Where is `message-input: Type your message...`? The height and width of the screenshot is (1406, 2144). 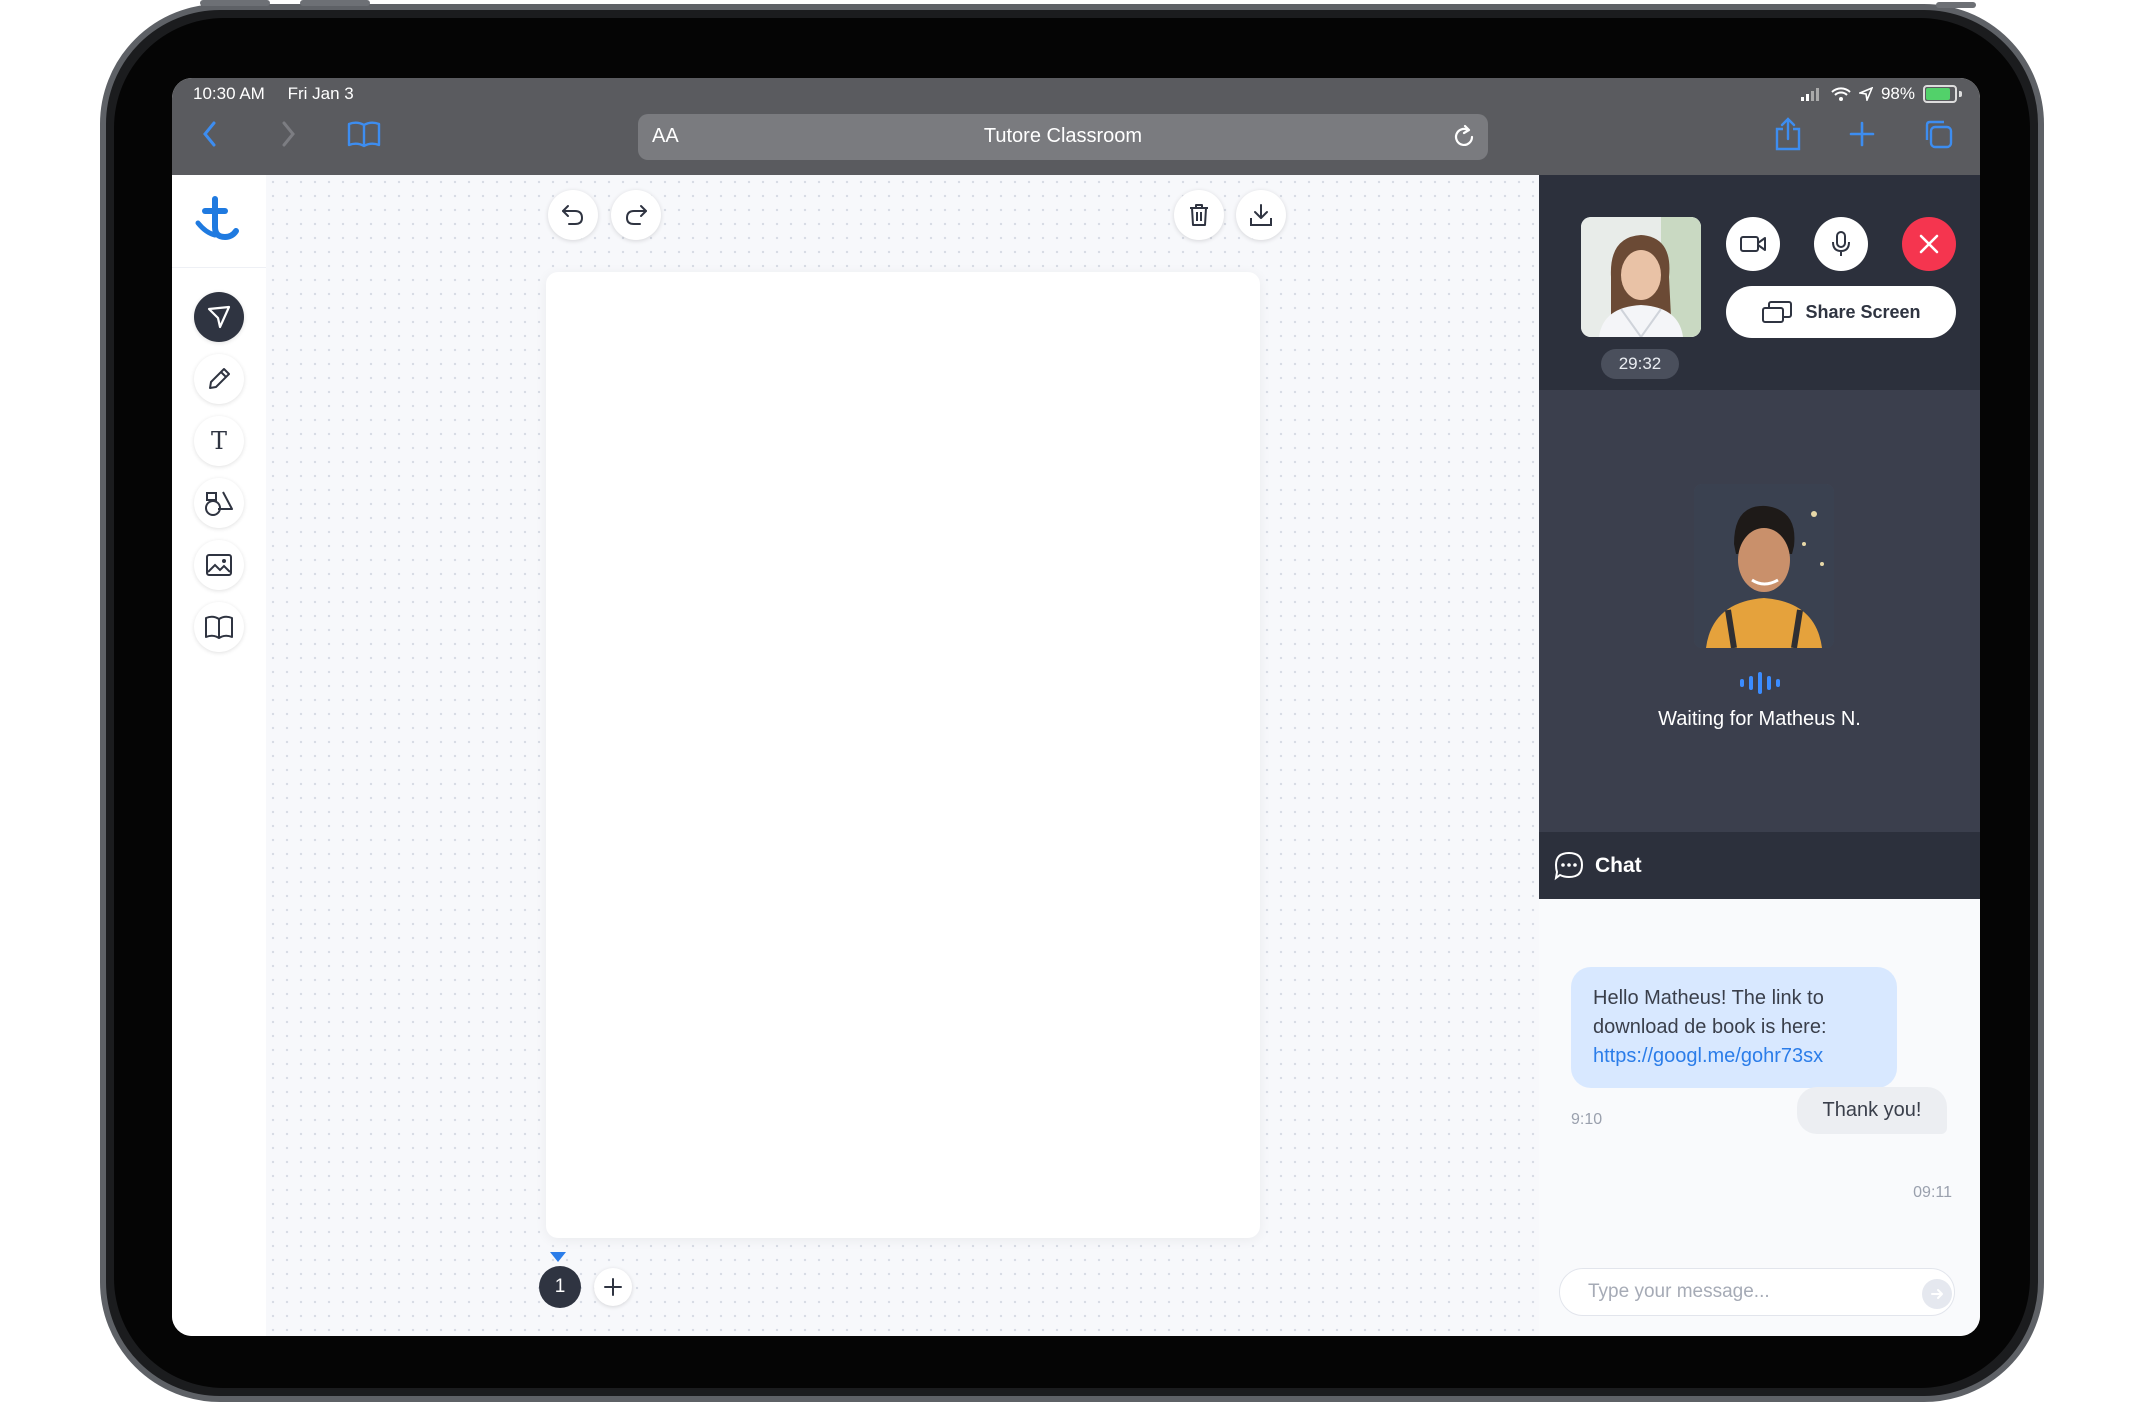 message-input: Type your message... is located at coordinates (1757, 1292).